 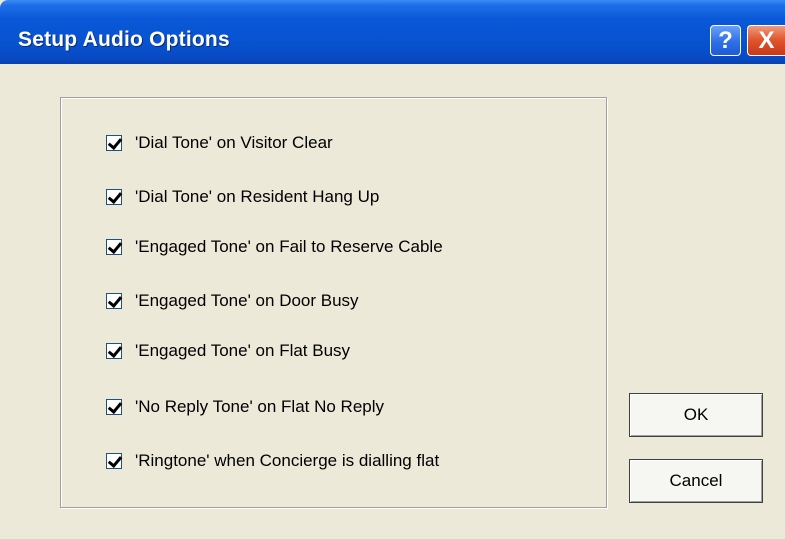 I want to click on option-no-reply-tone-flat-no-reply: 'No Reply Tone' on Flat No Reply, so click(x=245, y=407).